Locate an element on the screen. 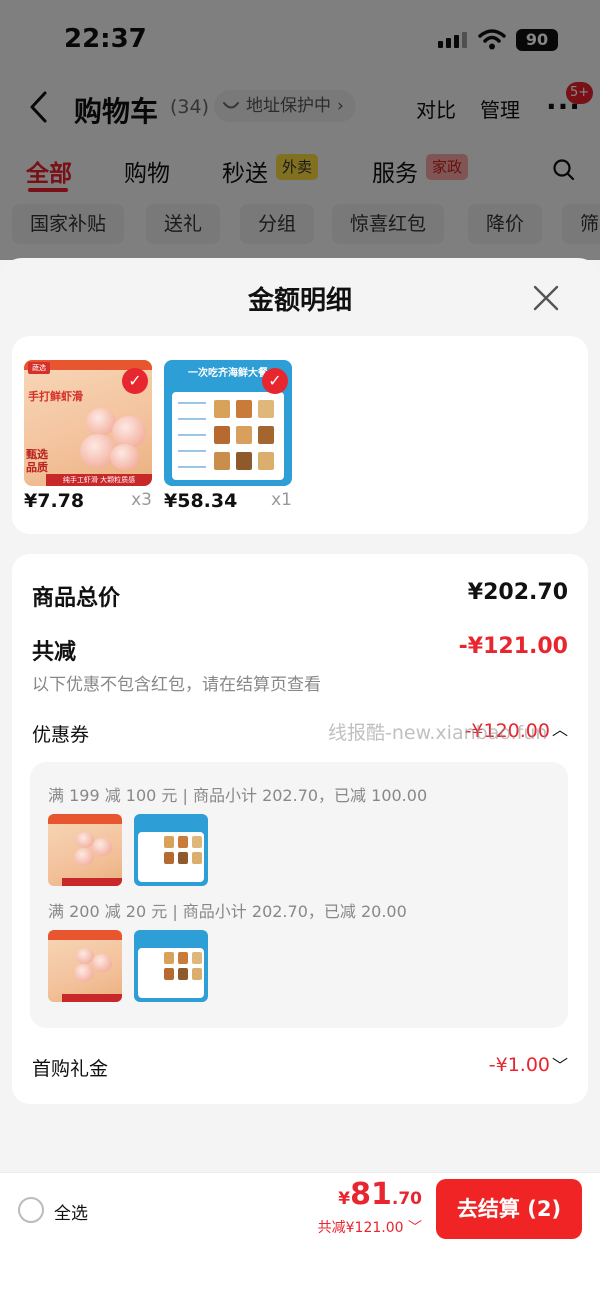 The height and width of the screenshot is (1298, 600). product-item: 一次吃齐海鲜大餐 ✓ ¥58.34 x1 is located at coordinates (228, 436).